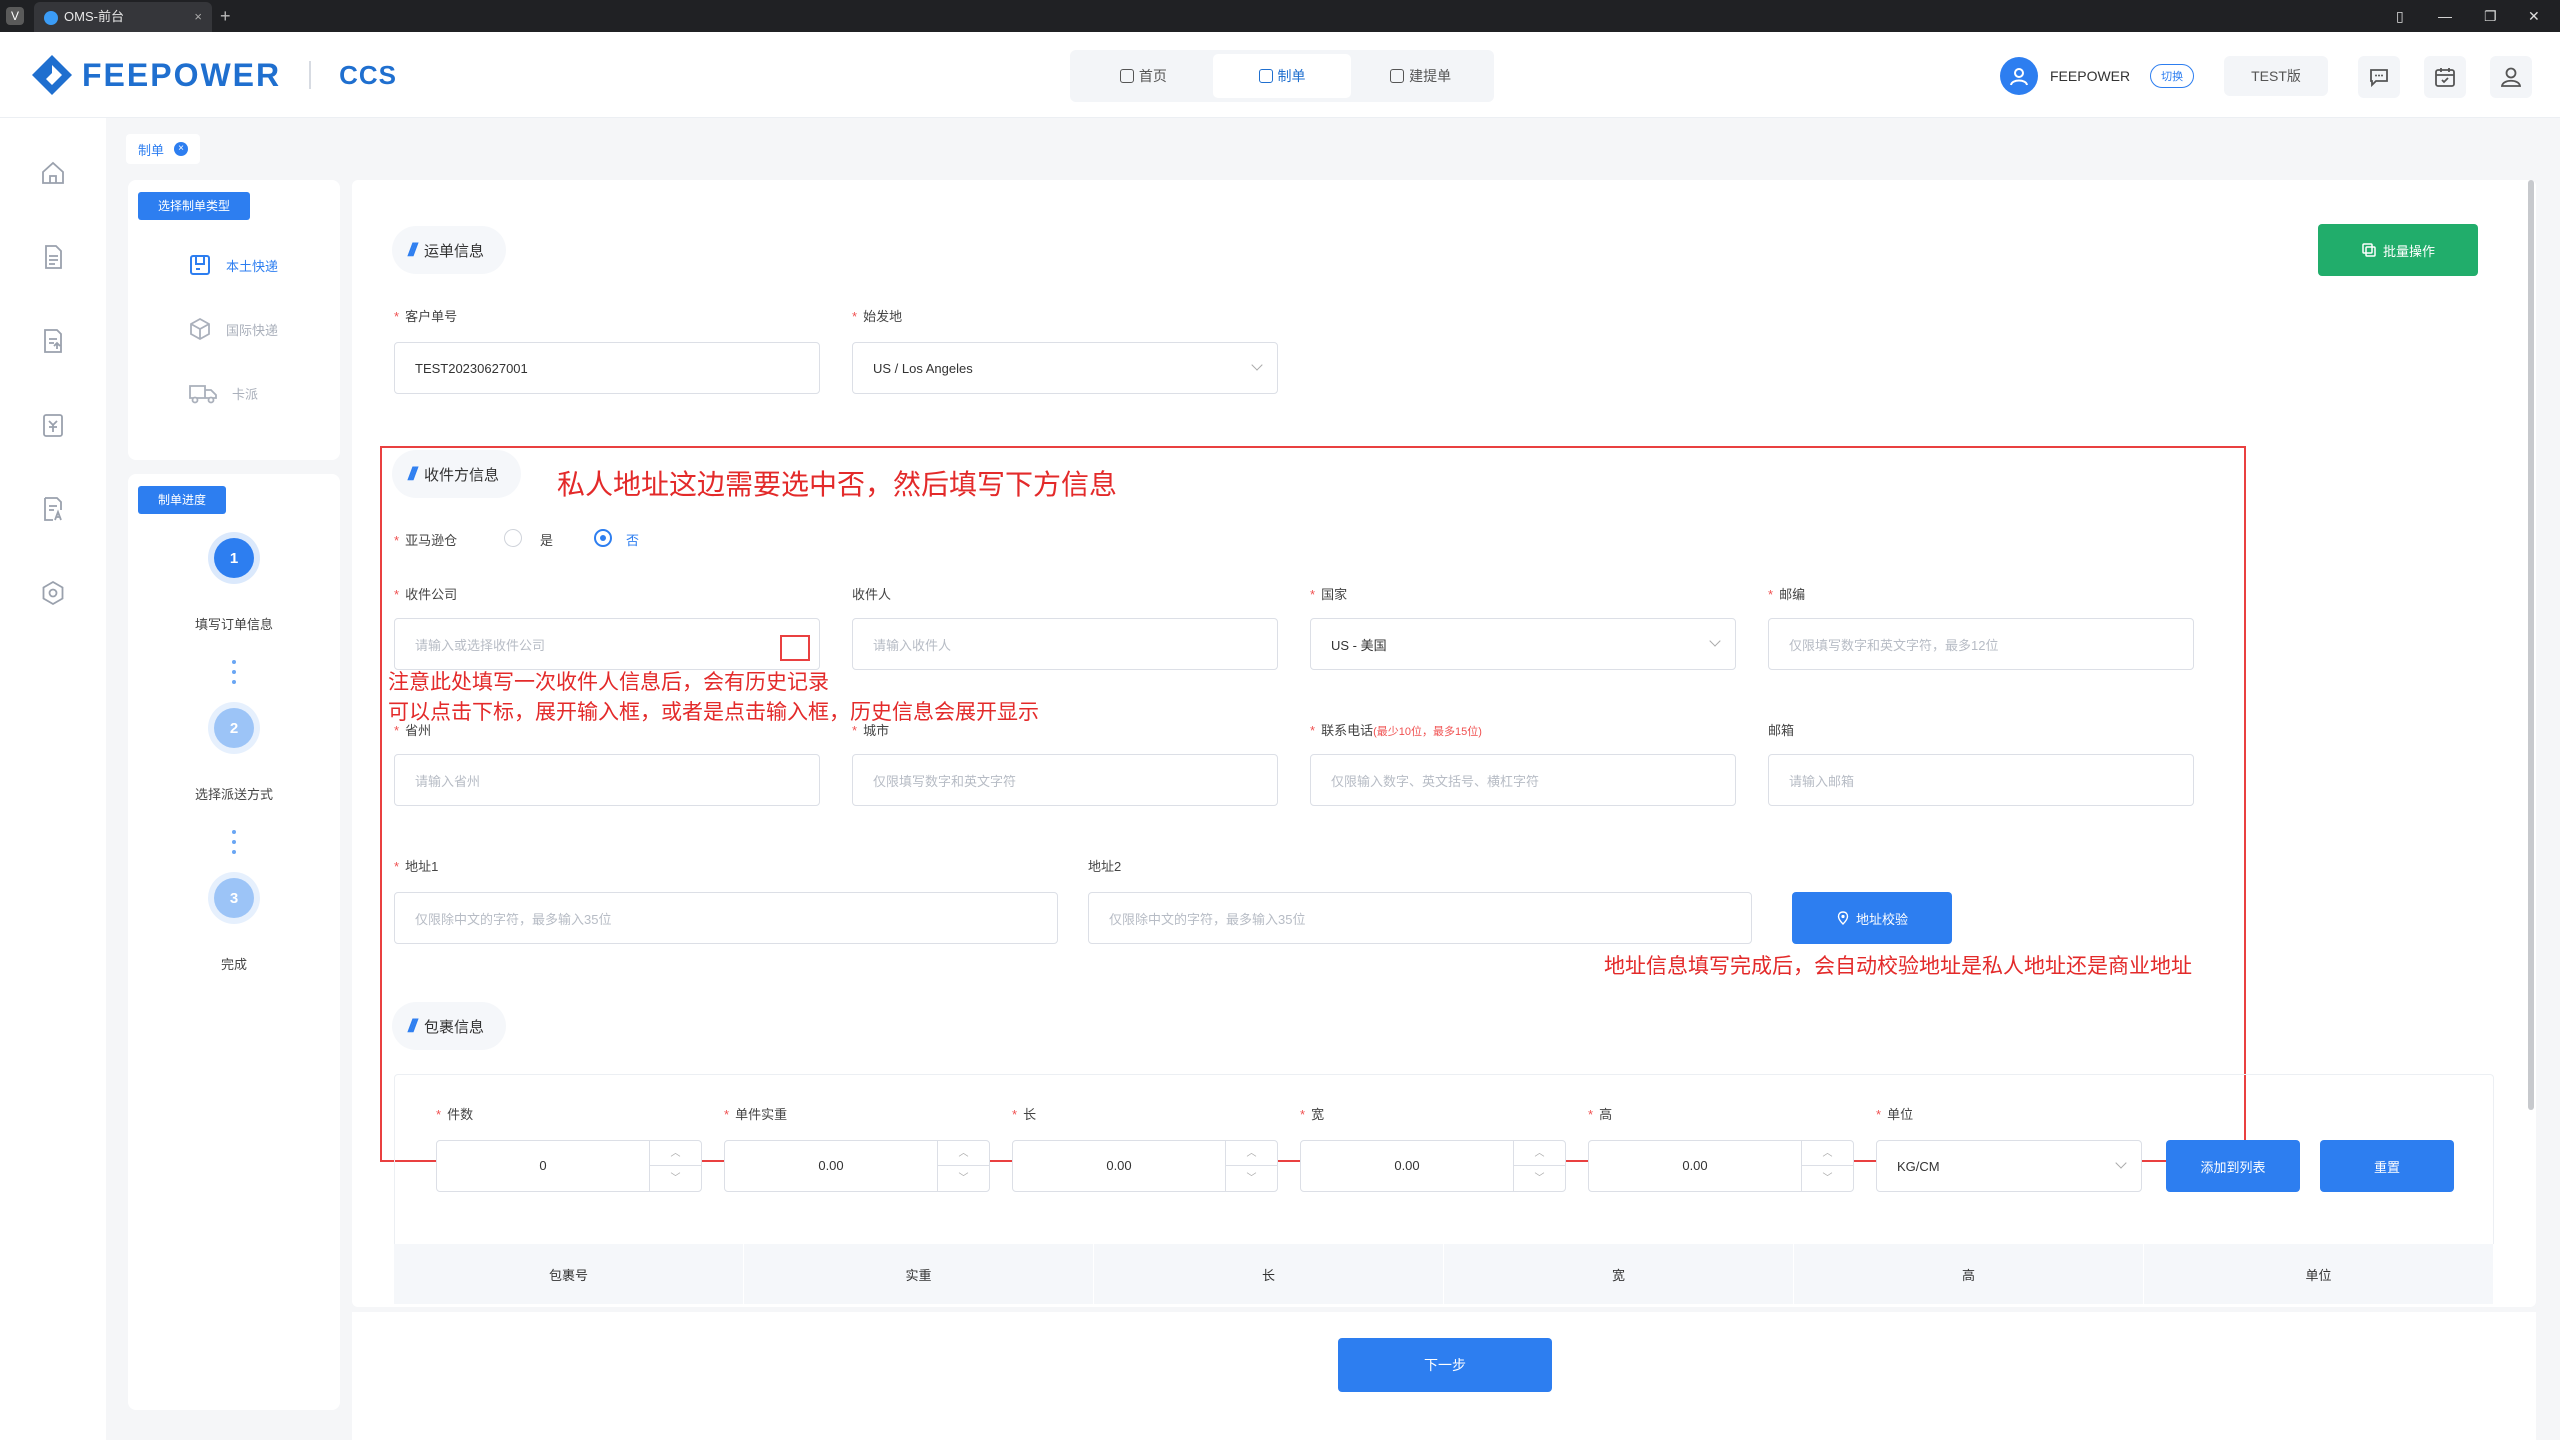 This screenshot has height=1440, width=2560. What do you see at coordinates (1024, 1114) in the screenshot?
I see `length-label: * 长` at bounding box center [1024, 1114].